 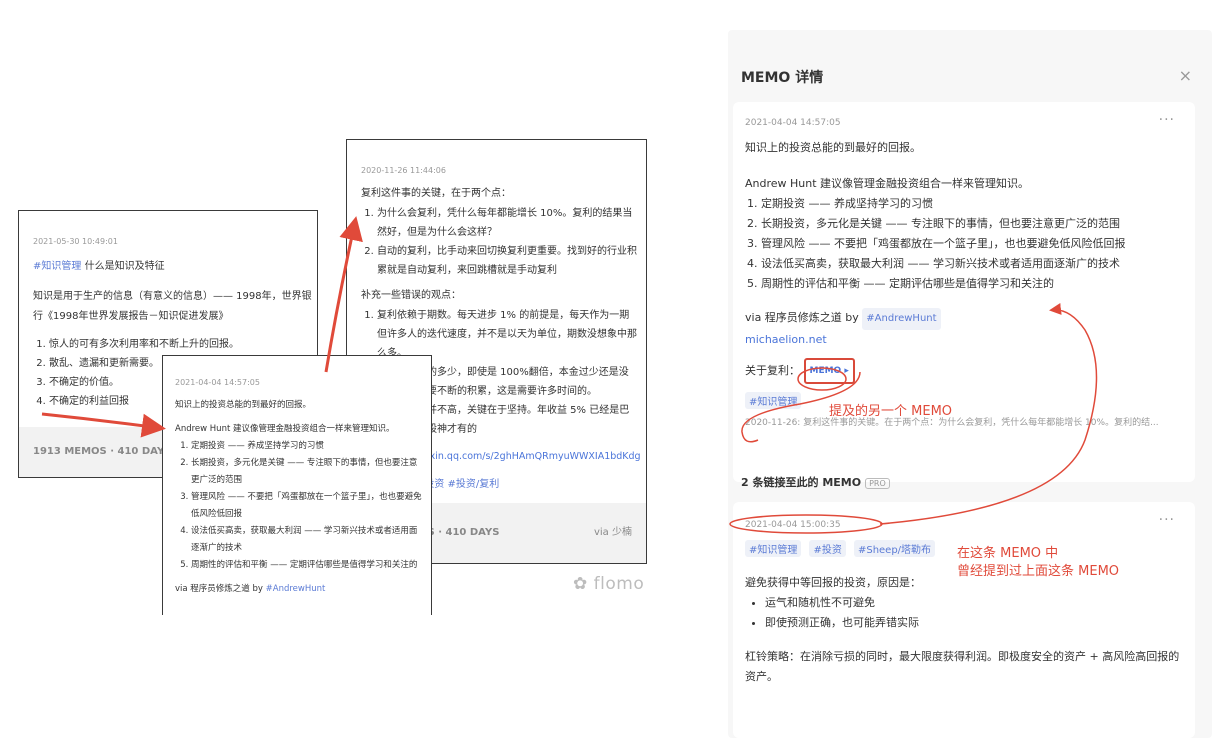 What do you see at coordinates (822, 379) in the screenshot?
I see `memo-chip-highlight` at bounding box center [822, 379].